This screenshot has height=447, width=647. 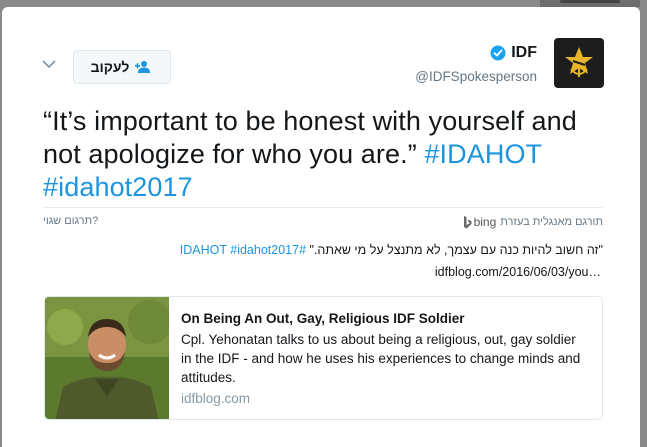 What do you see at coordinates (118, 187) in the screenshot?
I see `hashtag-link: #idahot2017` at bounding box center [118, 187].